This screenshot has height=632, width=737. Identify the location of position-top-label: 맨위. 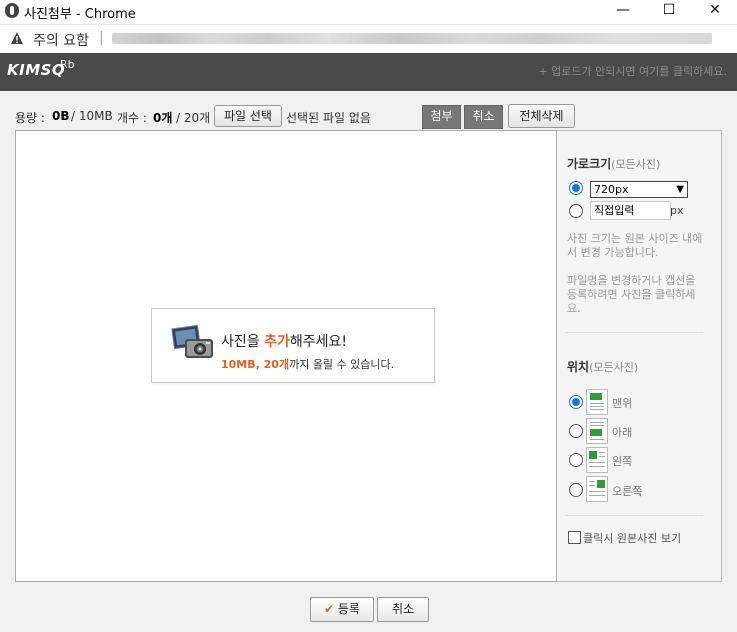
(622, 403).